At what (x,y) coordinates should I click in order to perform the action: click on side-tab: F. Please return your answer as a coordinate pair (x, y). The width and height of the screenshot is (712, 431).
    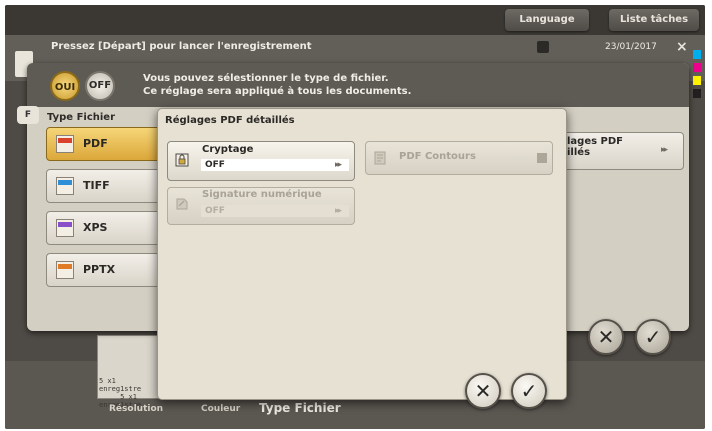
    Looking at the image, I should click on (28, 115).